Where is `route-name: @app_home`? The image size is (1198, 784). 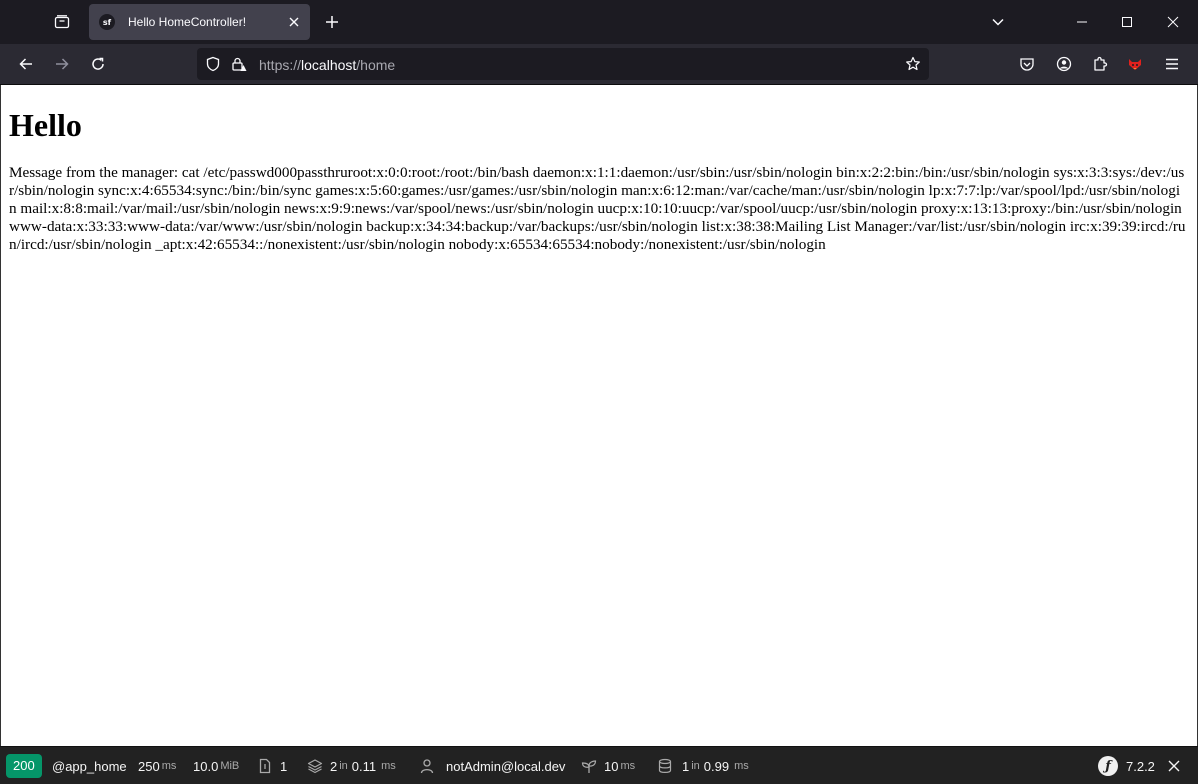
route-name: @app_home is located at coordinates (89, 766).